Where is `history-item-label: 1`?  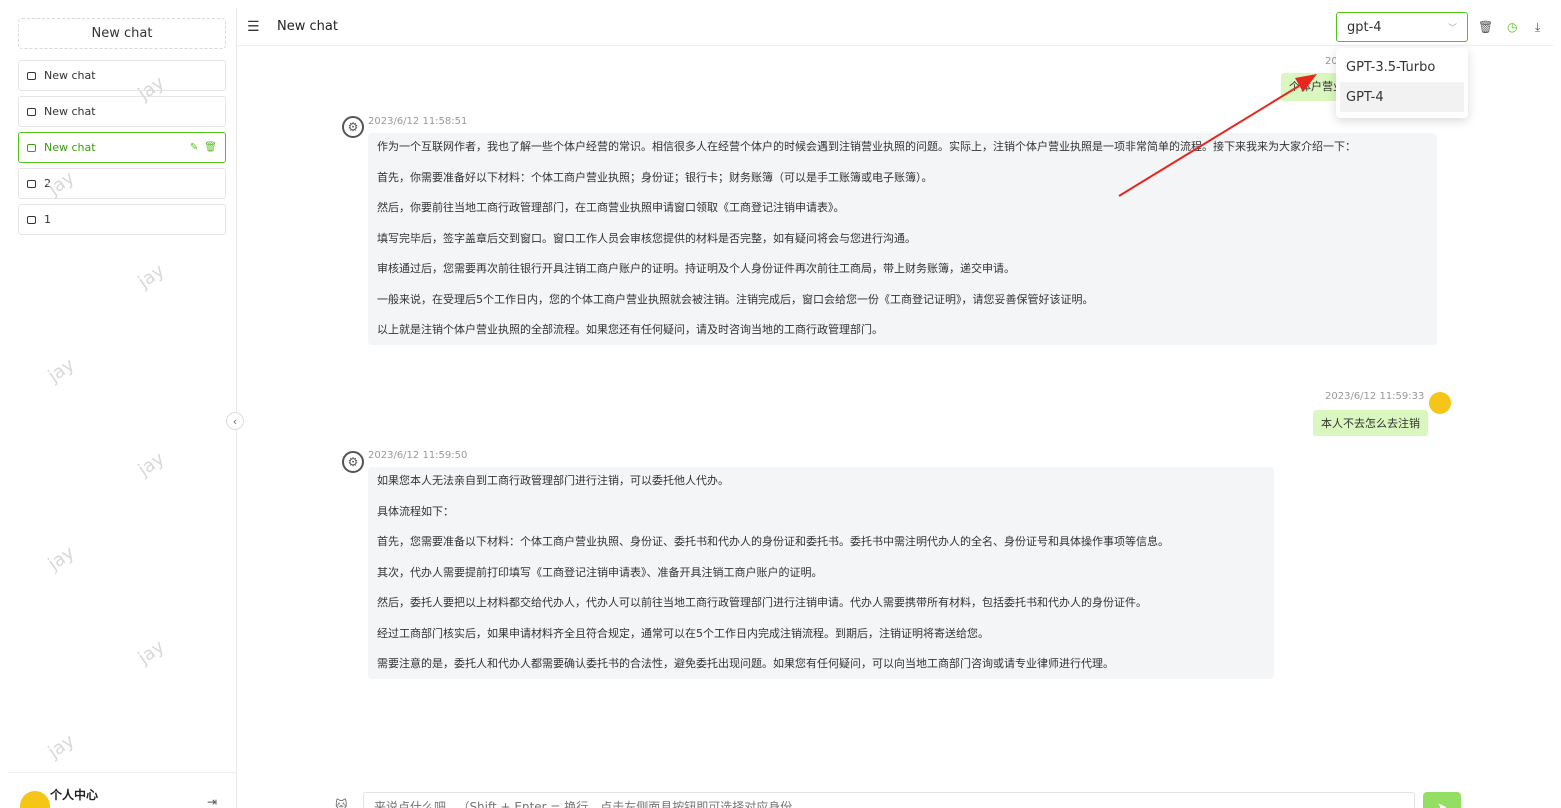
history-item-label: 1 is located at coordinates (47, 219).